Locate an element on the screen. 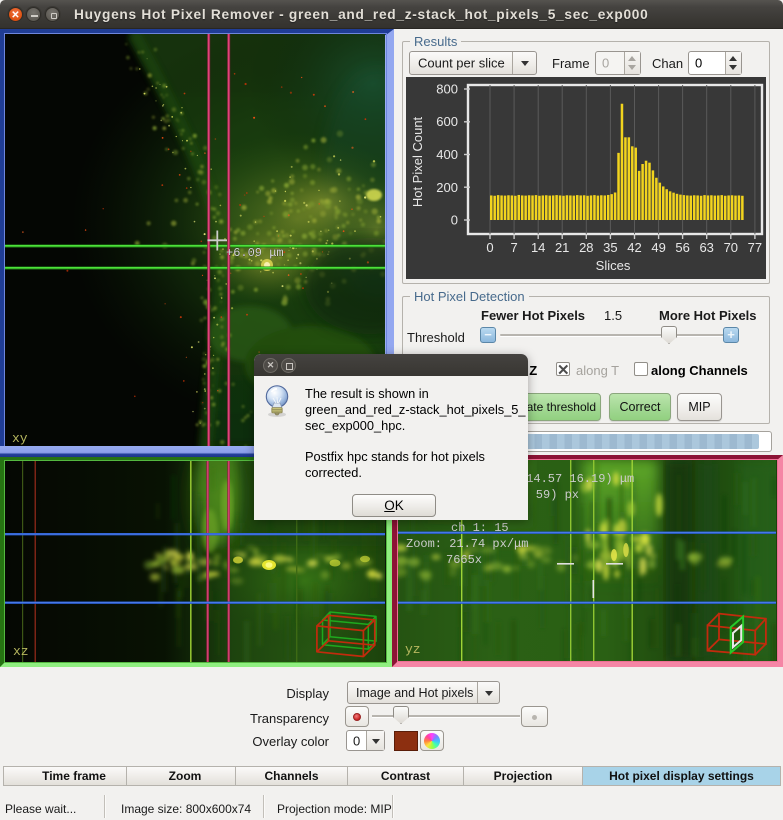  svg-text: 56 is located at coordinates (682, 247).